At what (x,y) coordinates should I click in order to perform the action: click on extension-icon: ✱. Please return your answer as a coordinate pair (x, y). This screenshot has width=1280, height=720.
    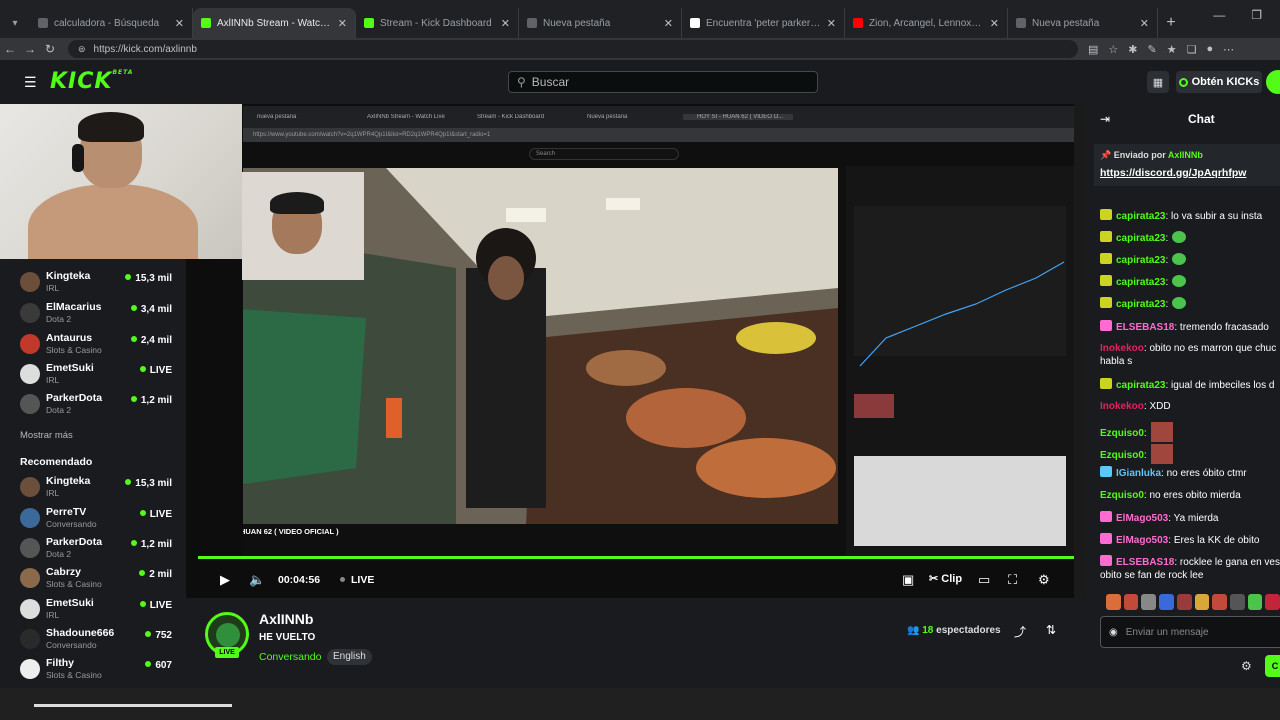
    Looking at the image, I should click on (1132, 49).